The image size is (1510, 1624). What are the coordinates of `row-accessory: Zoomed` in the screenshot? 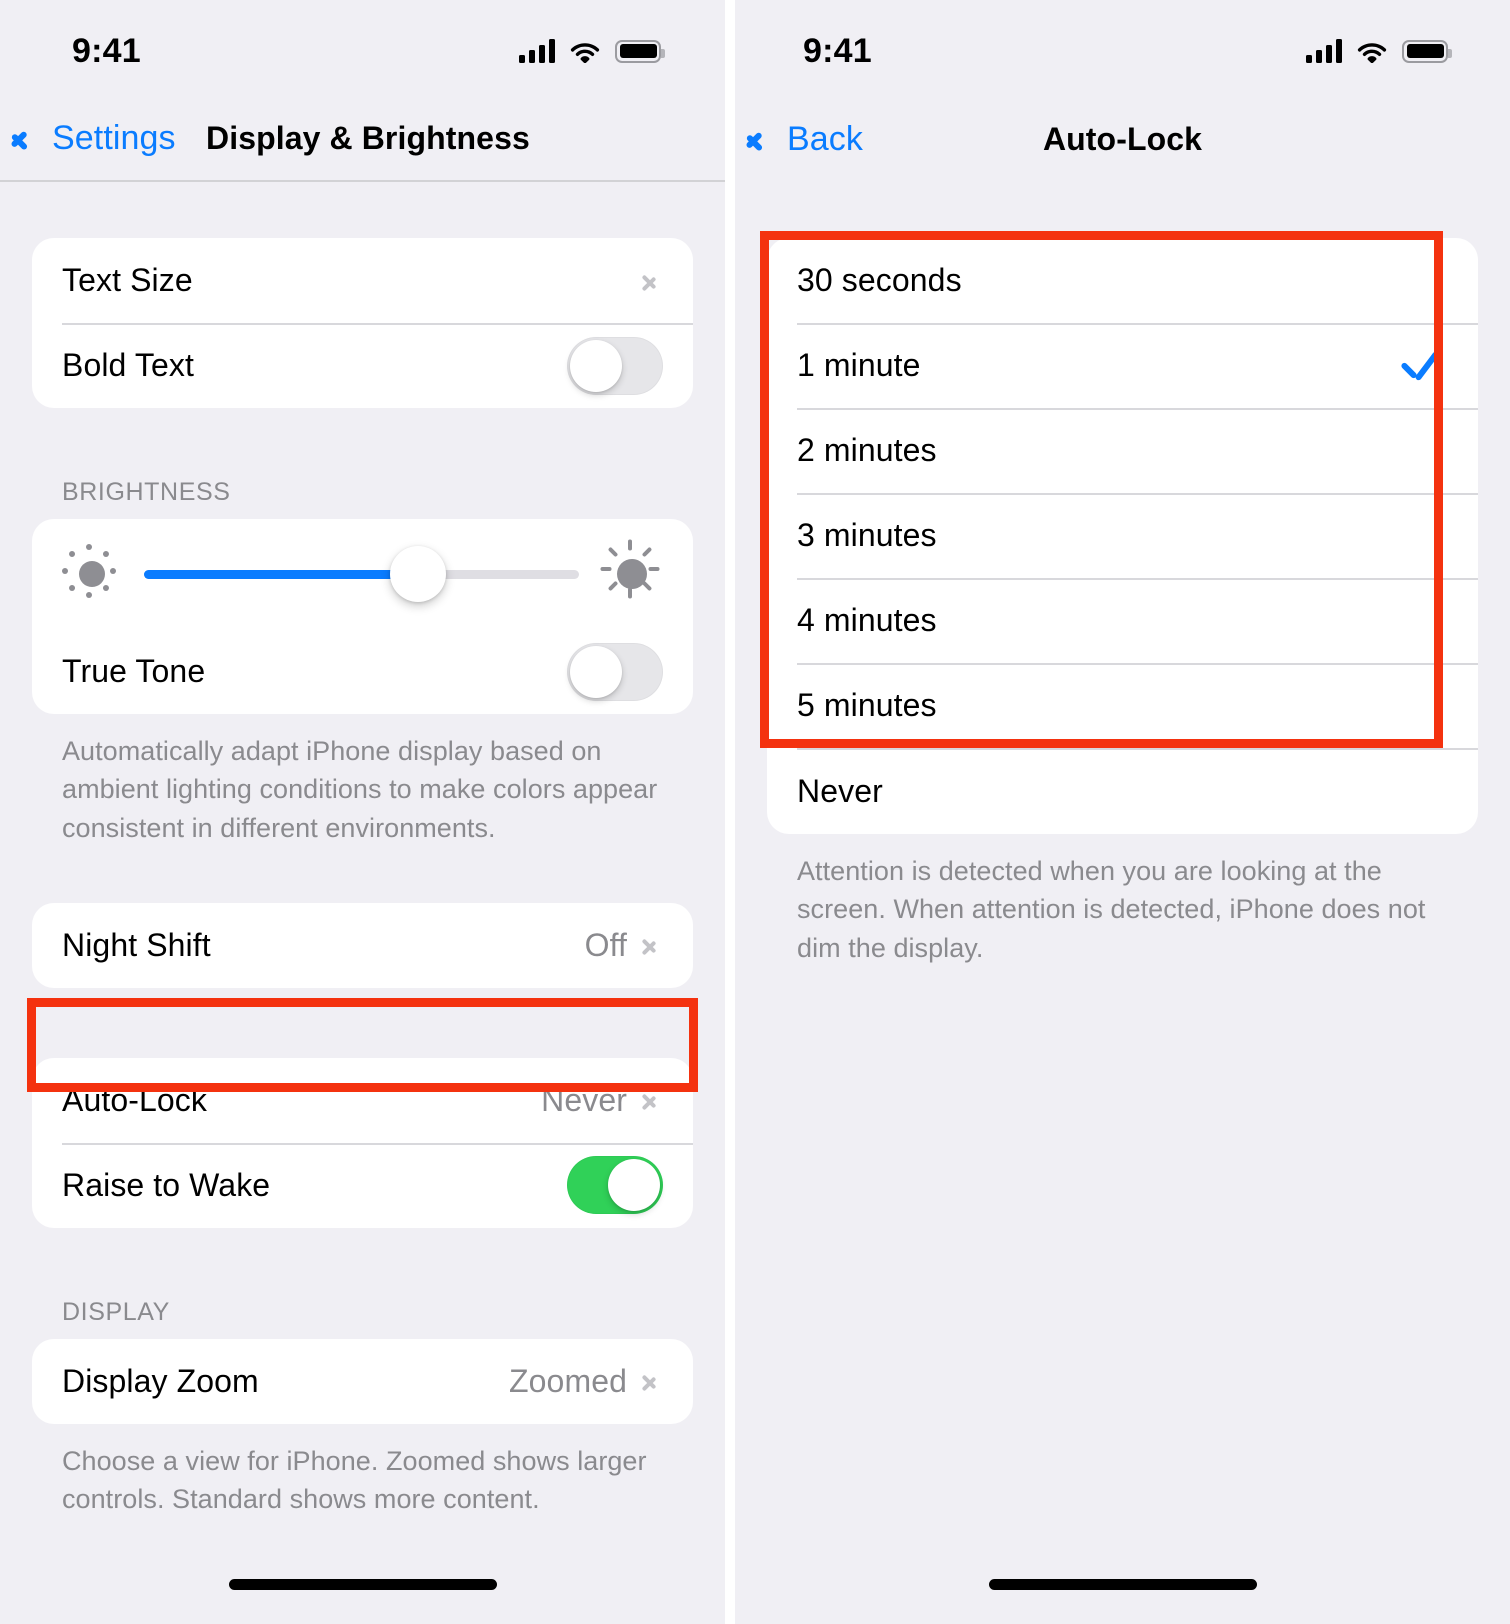 It's located at (586, 1381).